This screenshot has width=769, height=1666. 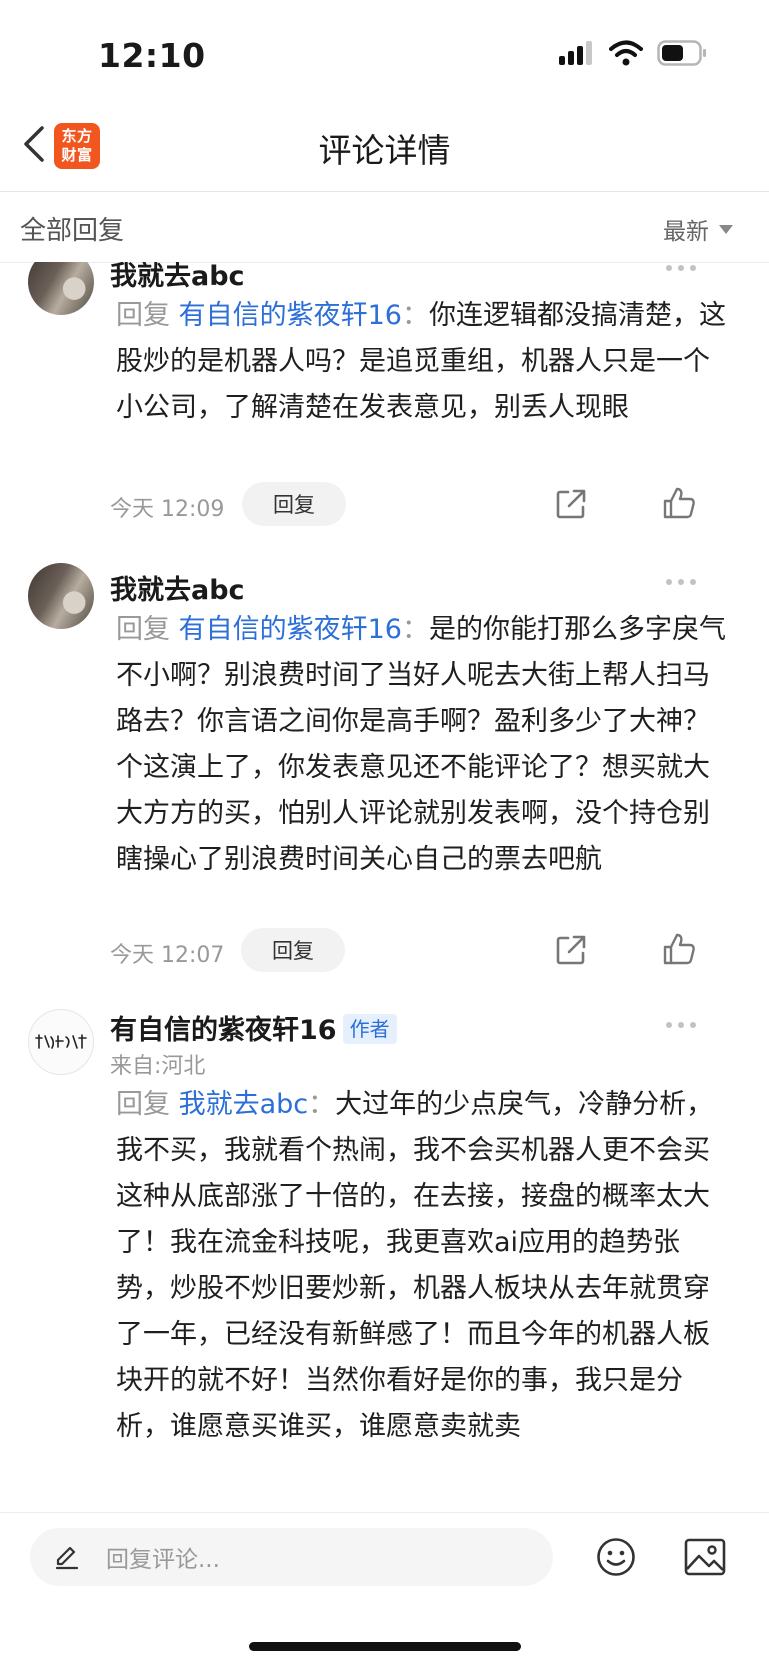 What do you see at coordinates (369, 1029) in the screenshot?
I see `author-badge: 作者` at bounding box center [369, 1029].